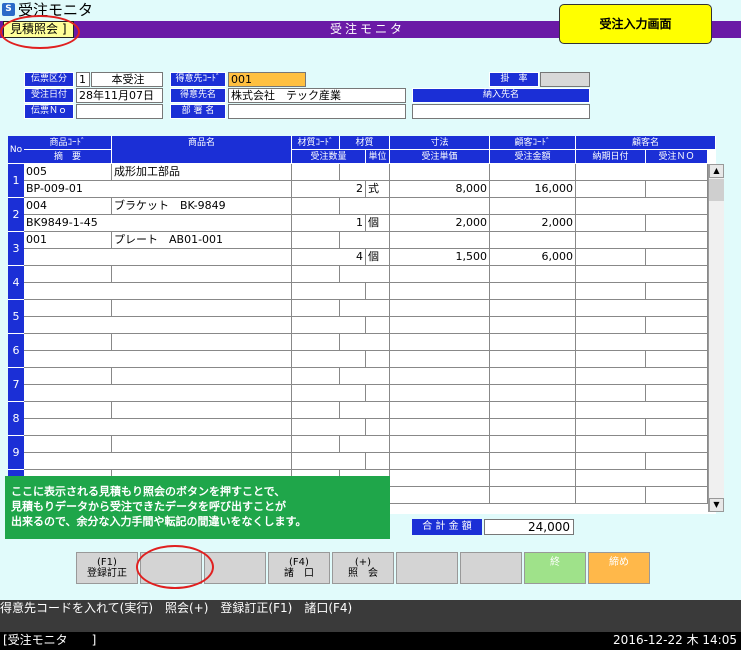 Image resolution: width=741 pixels, height=650 pixels. What do you see at coordinates (202, 172) in the screenshot?
I see `cell-product-name: 成形加工部品` at bounding box center [202, 172].